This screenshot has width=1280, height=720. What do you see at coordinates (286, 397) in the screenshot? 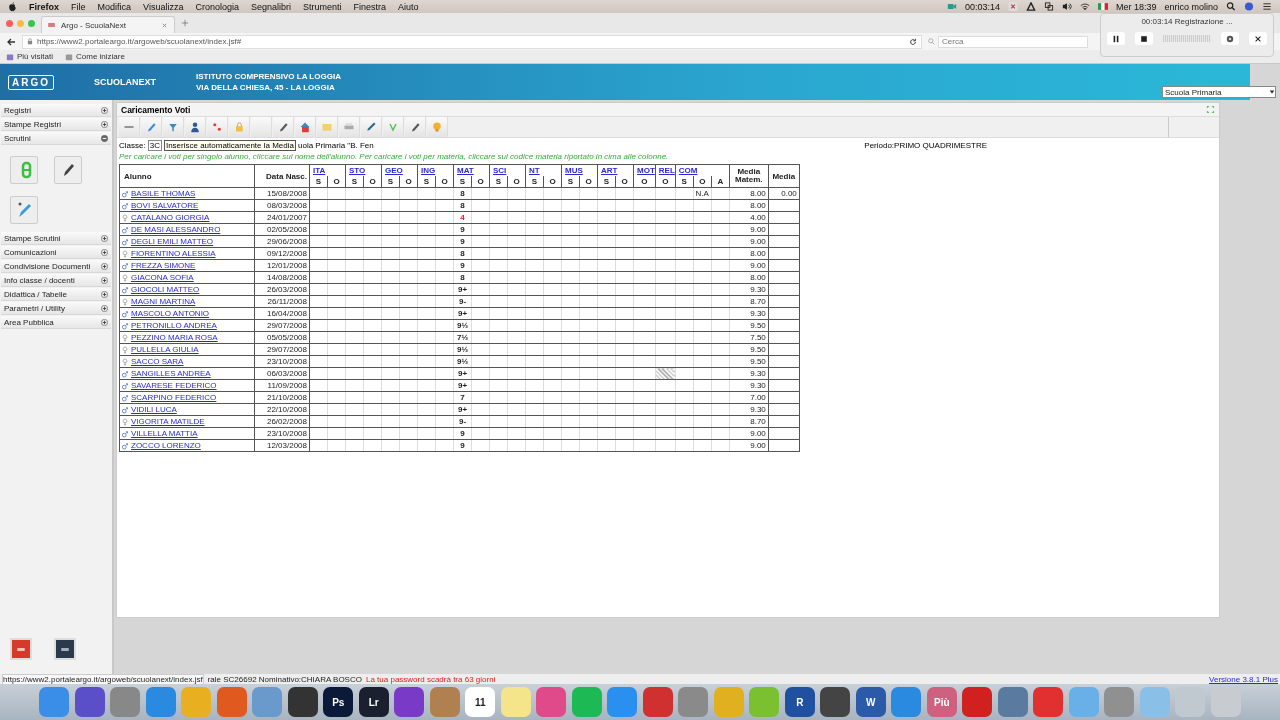
I see `birth-date: 21/10/2008` at bounding box center [286, 397].